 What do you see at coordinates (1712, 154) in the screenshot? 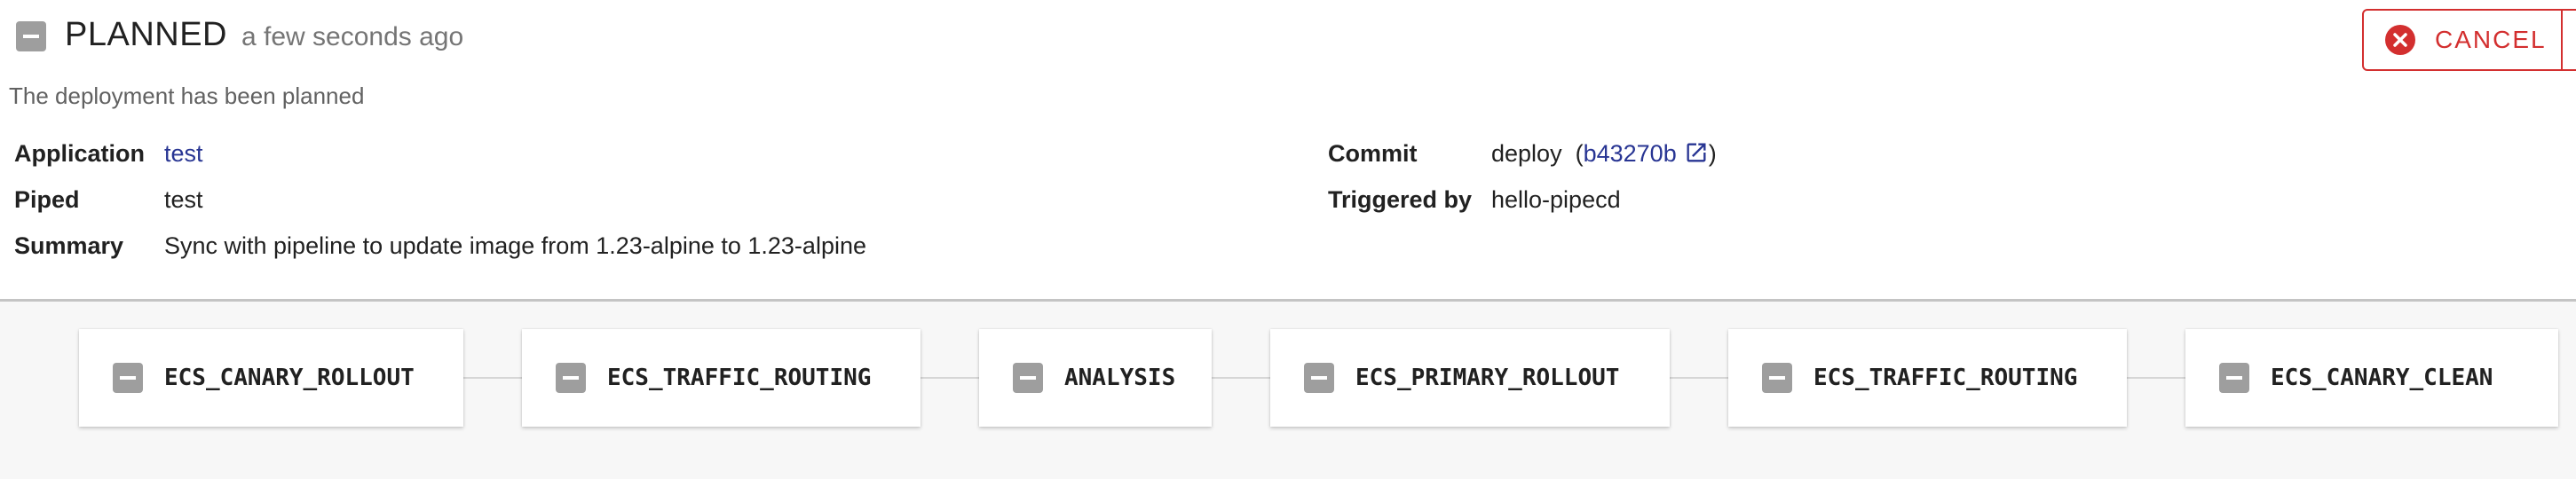
I see `commit-close-paren: )` at bounding box center [1712, 154].